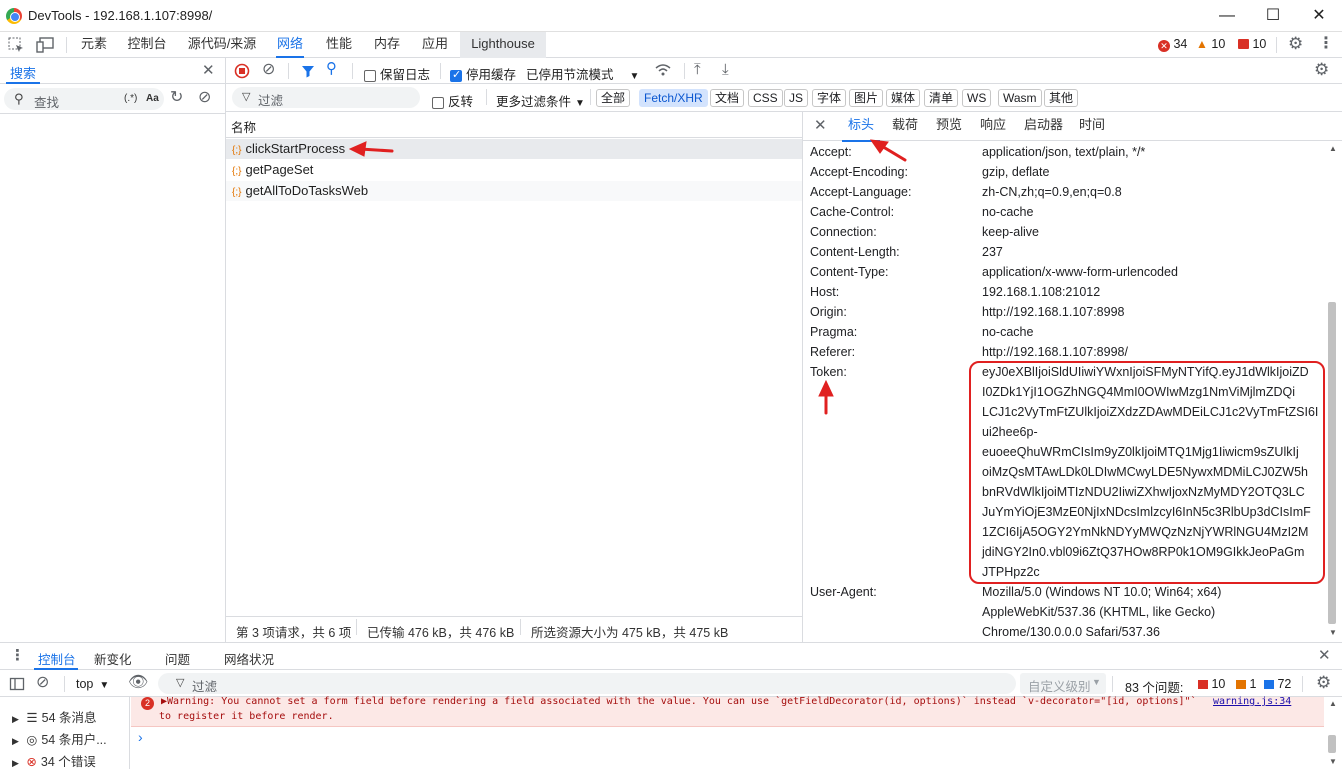  Describe the element at coordinates (1332, 733) in the screenshot. I see `console-scrollbar: ▲ ▼` at that location.